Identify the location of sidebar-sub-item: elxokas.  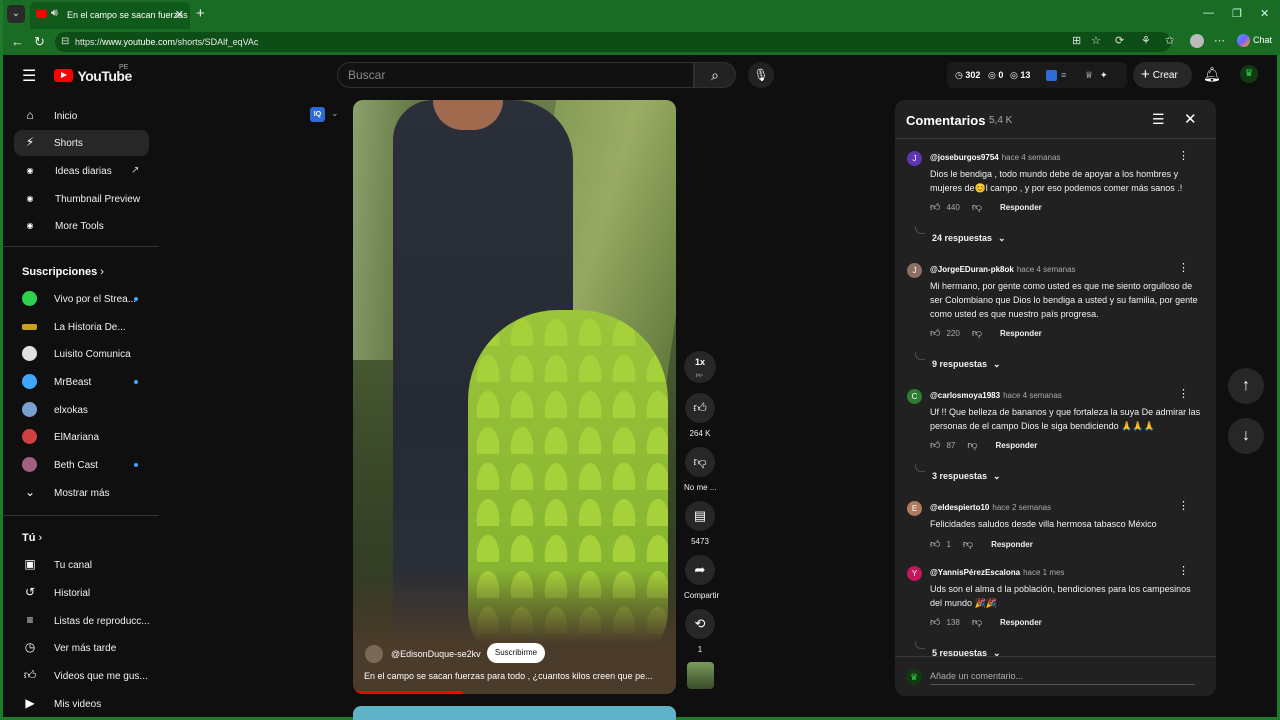
(81, 410).